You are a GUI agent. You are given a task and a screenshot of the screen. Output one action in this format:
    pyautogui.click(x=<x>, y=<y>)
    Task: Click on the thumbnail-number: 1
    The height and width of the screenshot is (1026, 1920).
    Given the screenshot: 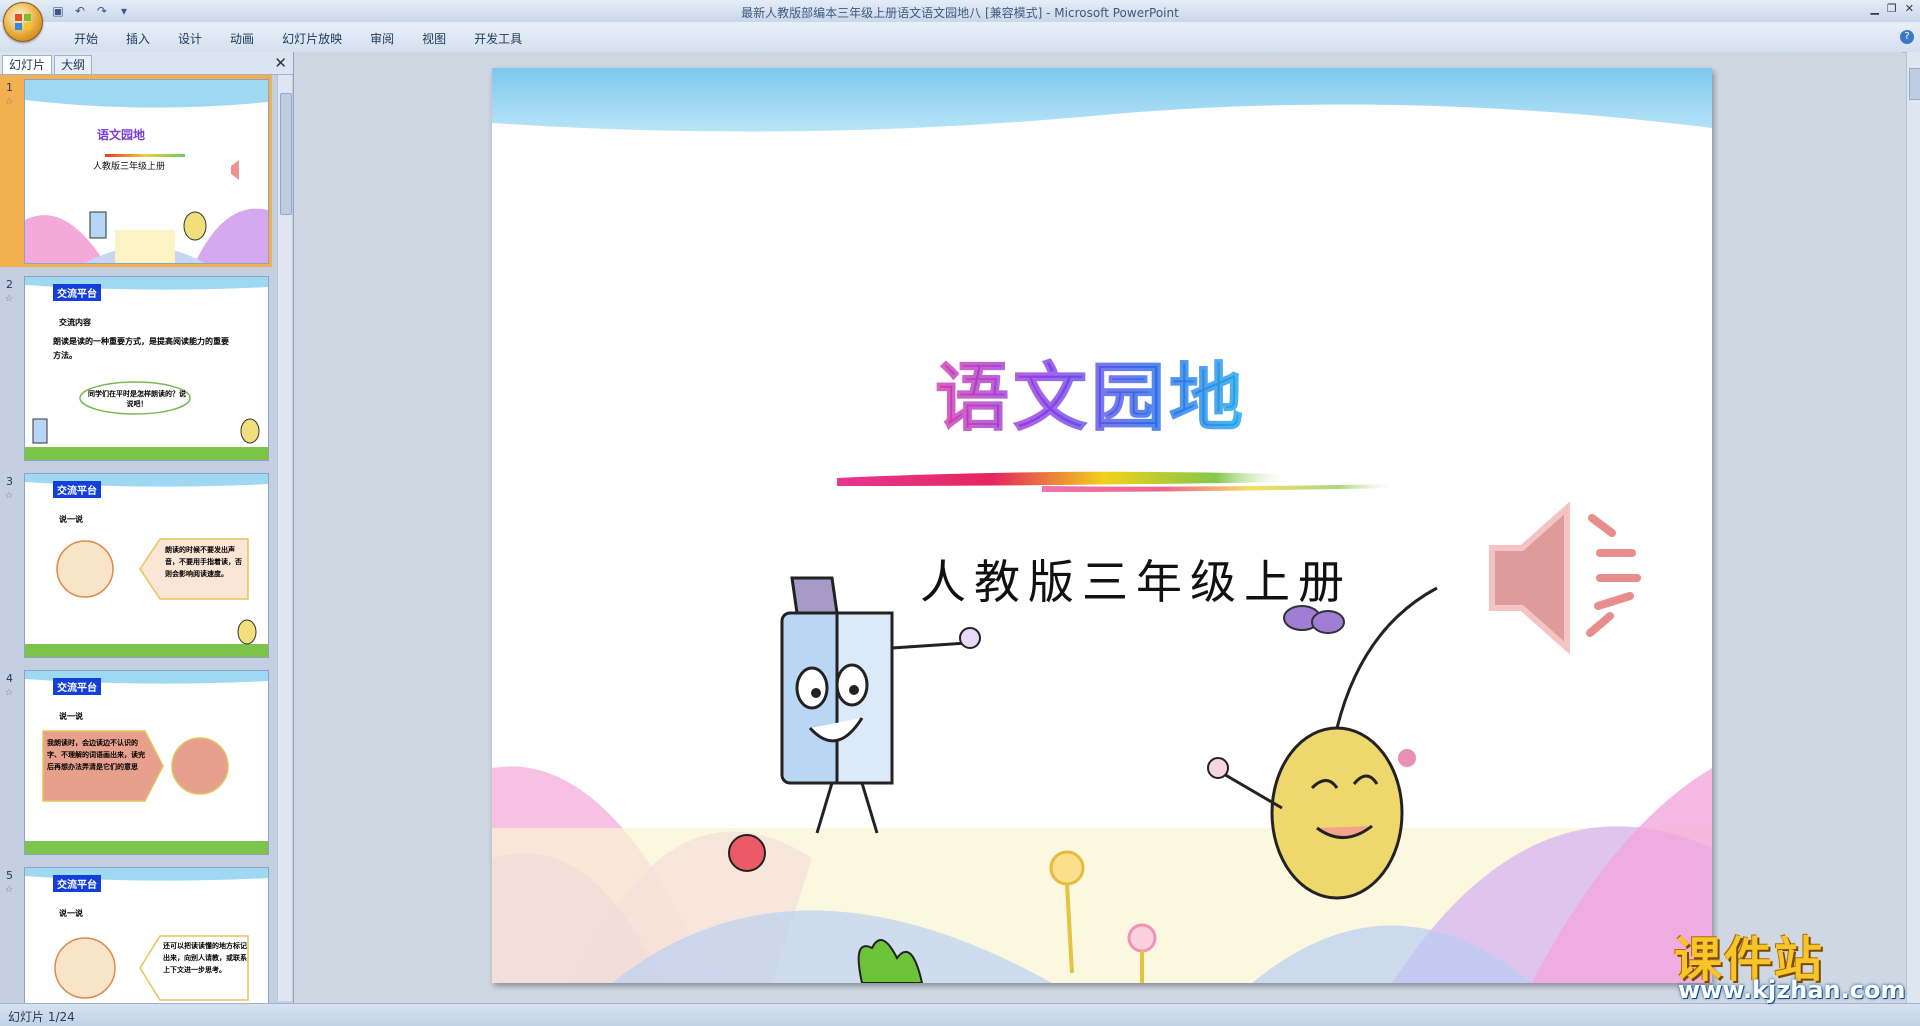 What is the action you would take?
    pyautogui.click(x=9, y=87)
    